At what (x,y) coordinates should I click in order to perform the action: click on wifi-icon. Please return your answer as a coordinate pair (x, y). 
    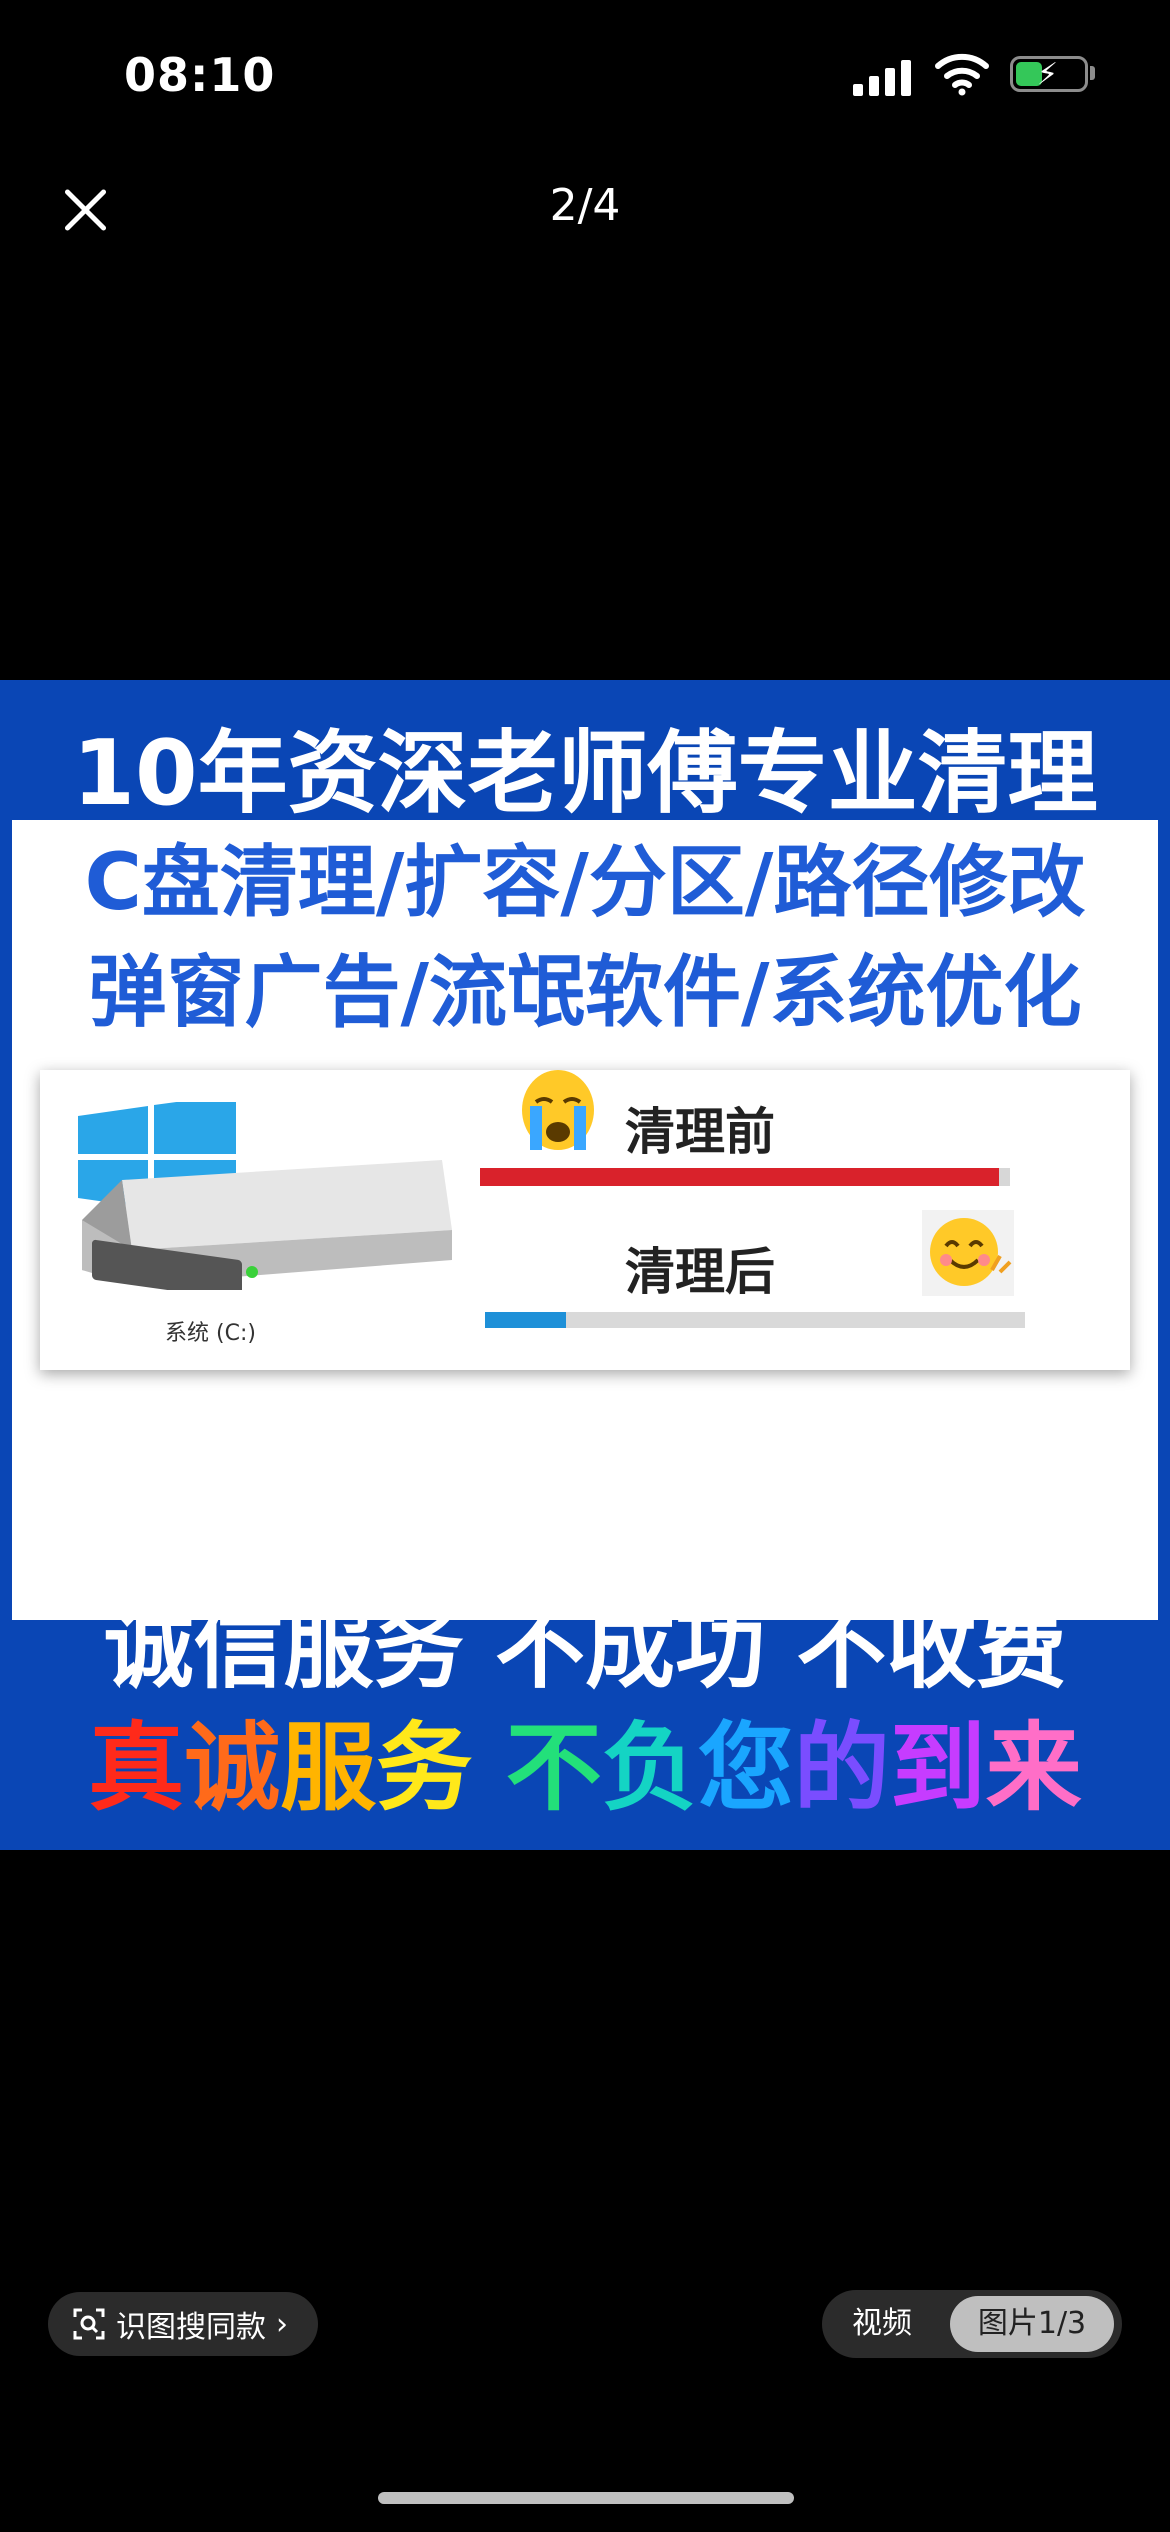
    Looking at the image, I should click on (962, 74).